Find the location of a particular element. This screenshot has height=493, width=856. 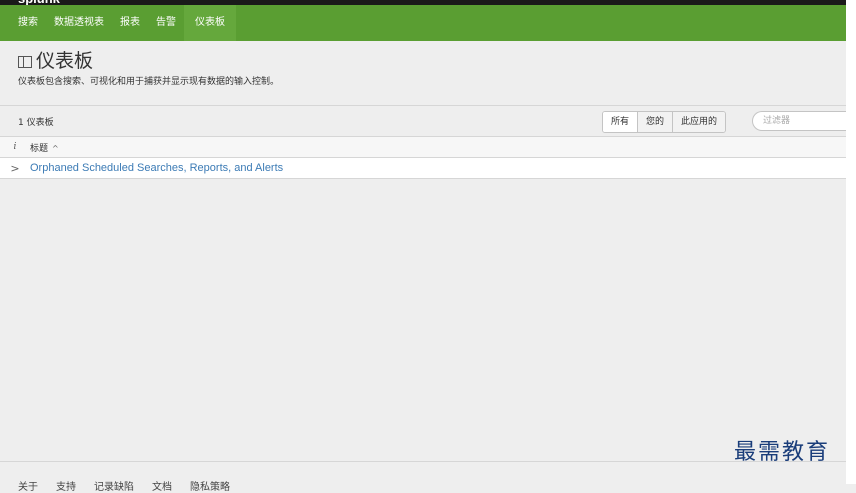

page-header: 仪表板 仪表板包含搜索、可视化和用于捕获并显示现有数据的输入控制。 is located at coordinates (148, 67).